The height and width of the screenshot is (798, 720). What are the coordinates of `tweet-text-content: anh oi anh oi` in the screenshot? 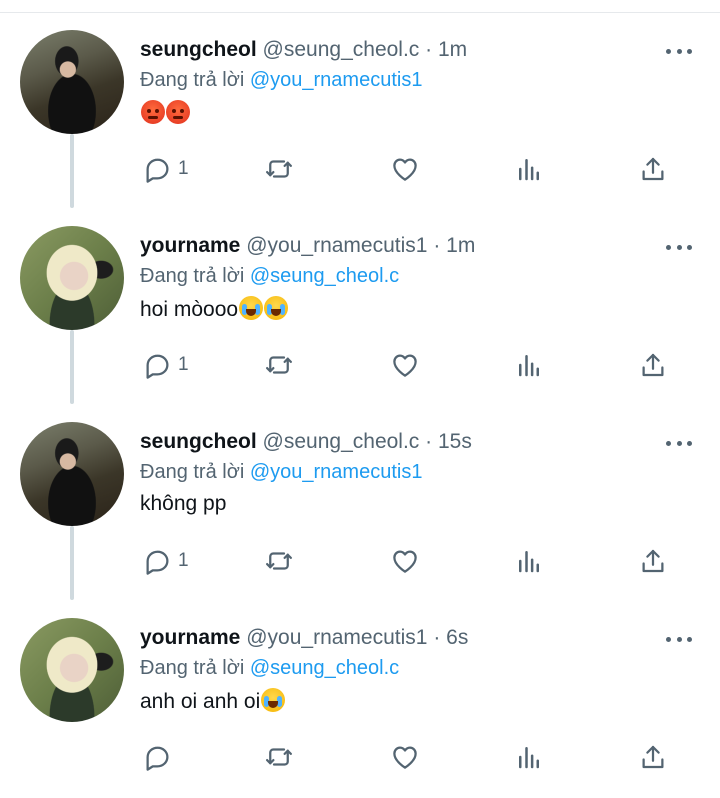 It's located at (200, 701).